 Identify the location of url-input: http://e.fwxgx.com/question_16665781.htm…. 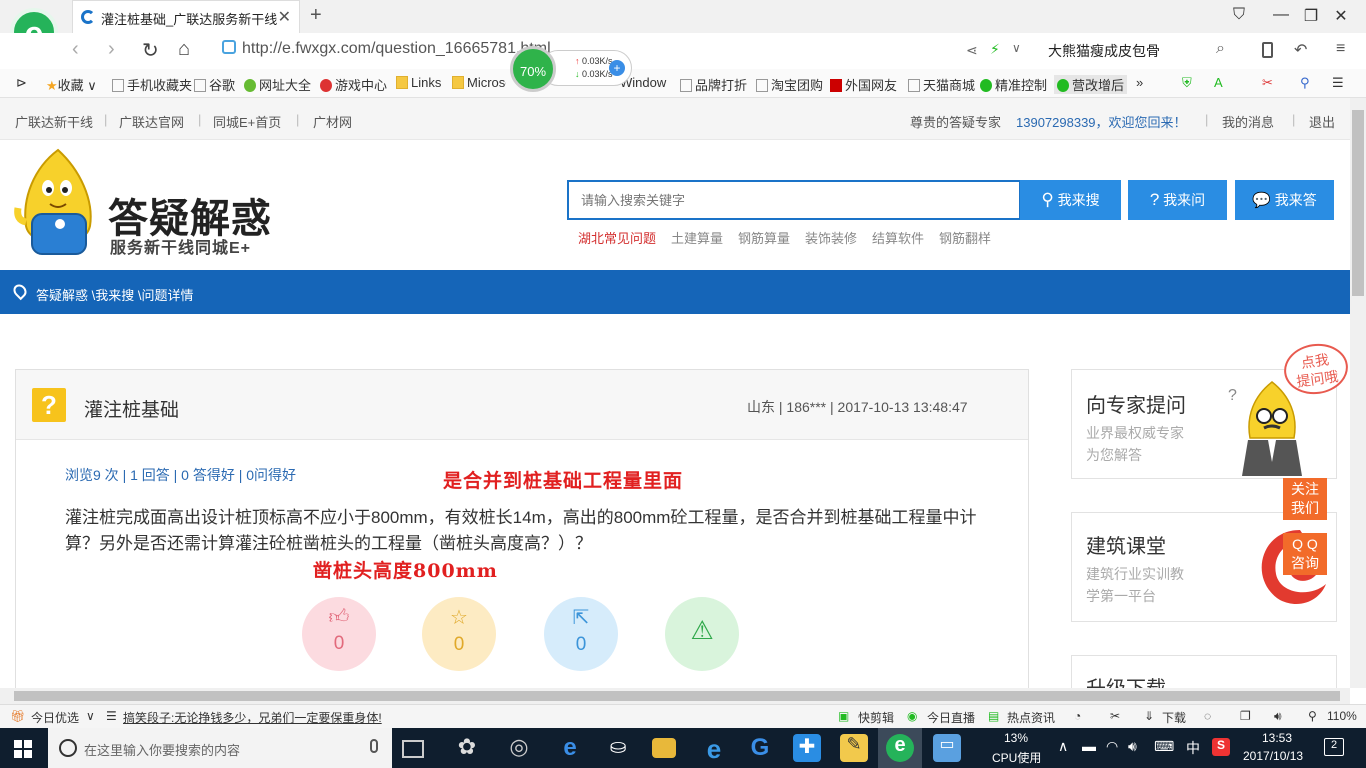
(386, 51).